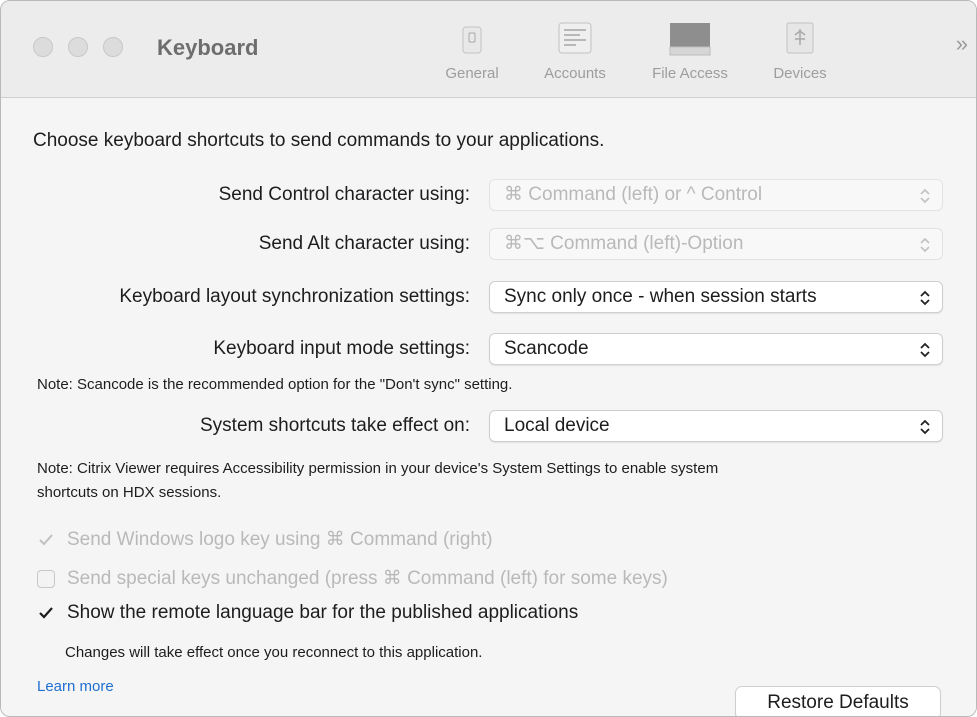 The width and height of the screenshot is (977, 717). Describe the element at coordinates (690, 73) in the screenshot. I see `toolbar-tab-label: File Access` at that location.